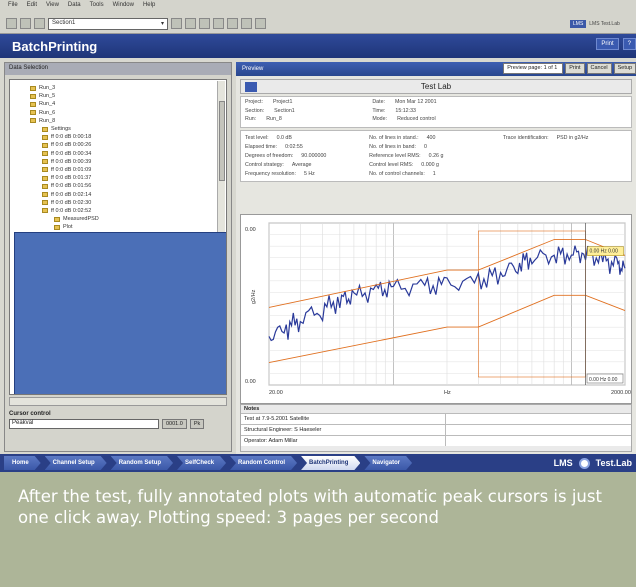 The image size is (636, 587). Describe the element at coordinates (218, 23) in the screenshot. I see `paste-icon` at that location.